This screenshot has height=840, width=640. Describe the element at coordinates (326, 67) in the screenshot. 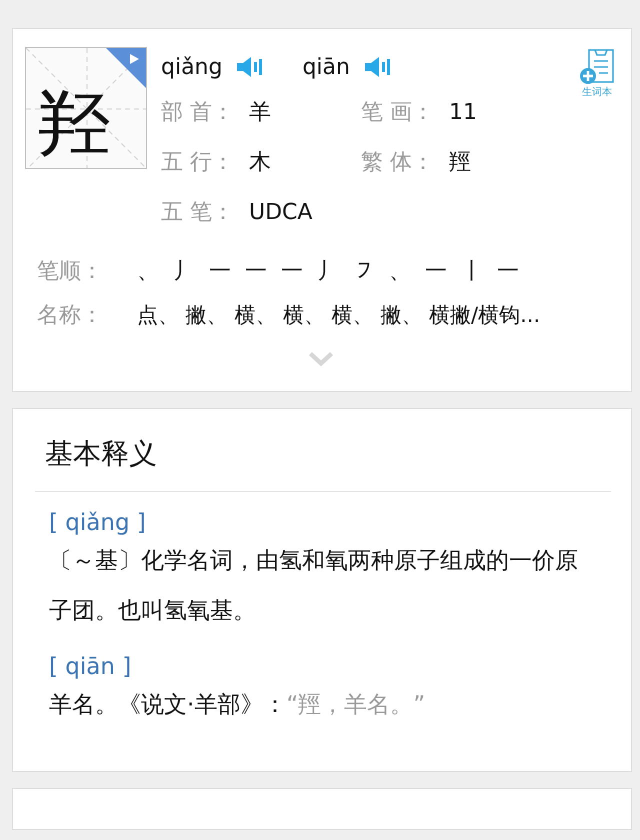

I see `pinyin: qiān` at that location.